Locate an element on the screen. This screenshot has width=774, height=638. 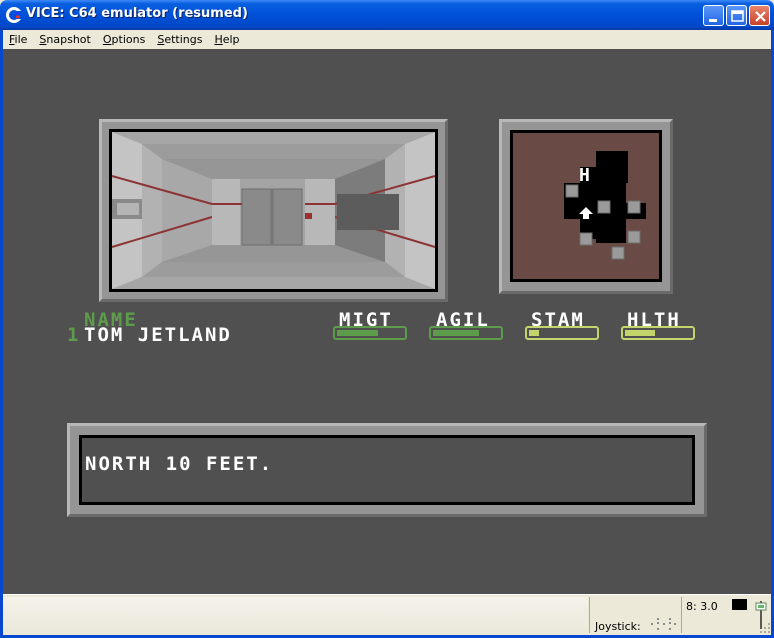
drive-led is located at coordinates (739, 604).